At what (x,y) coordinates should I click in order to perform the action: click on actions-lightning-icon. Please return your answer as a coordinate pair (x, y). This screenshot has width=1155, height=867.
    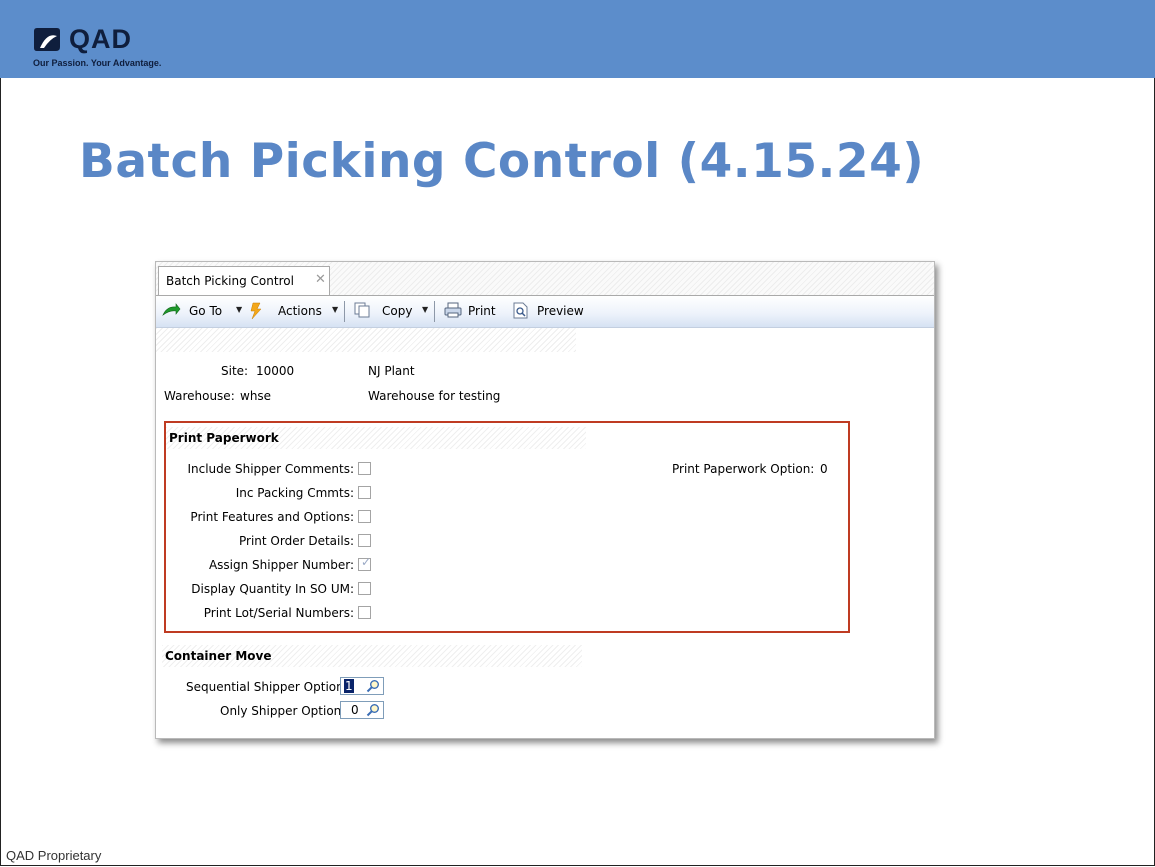
    Looking at the image, I should click on (256, 311).